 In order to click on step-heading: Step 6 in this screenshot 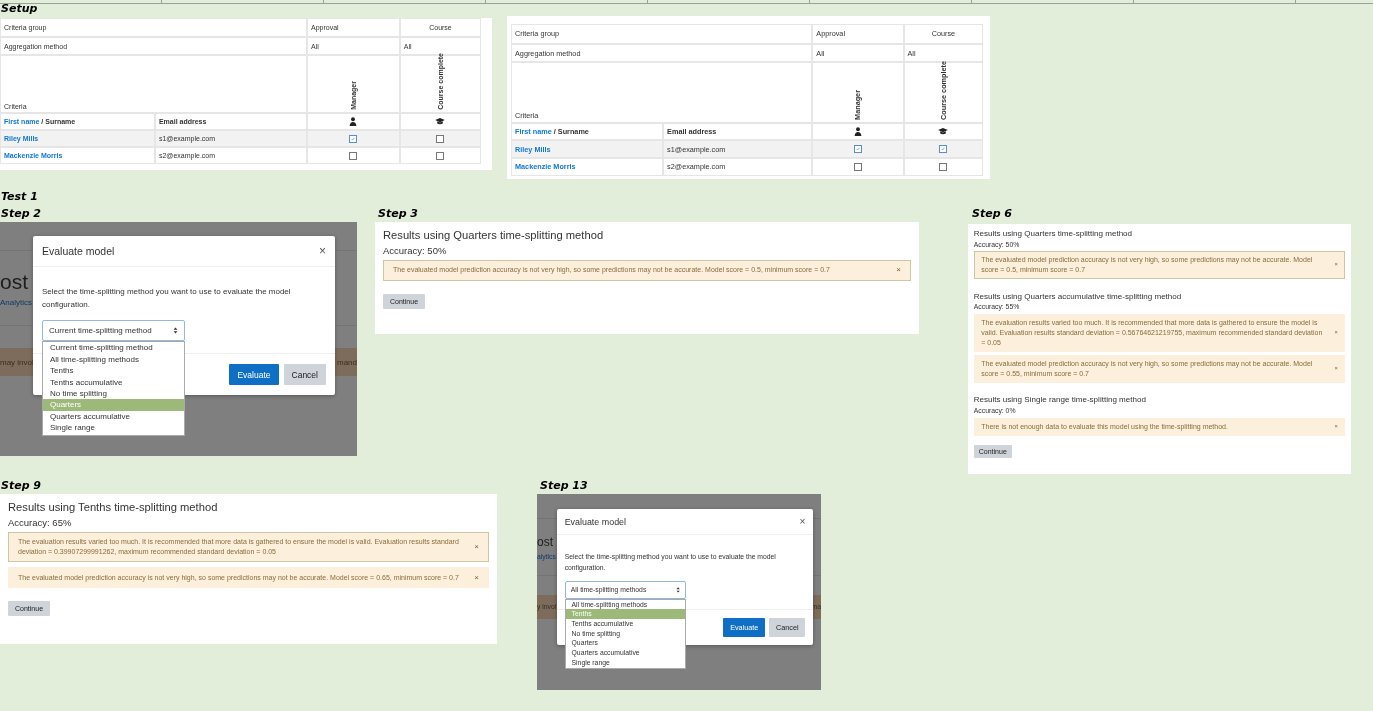, I will do `click(992, 213)`.